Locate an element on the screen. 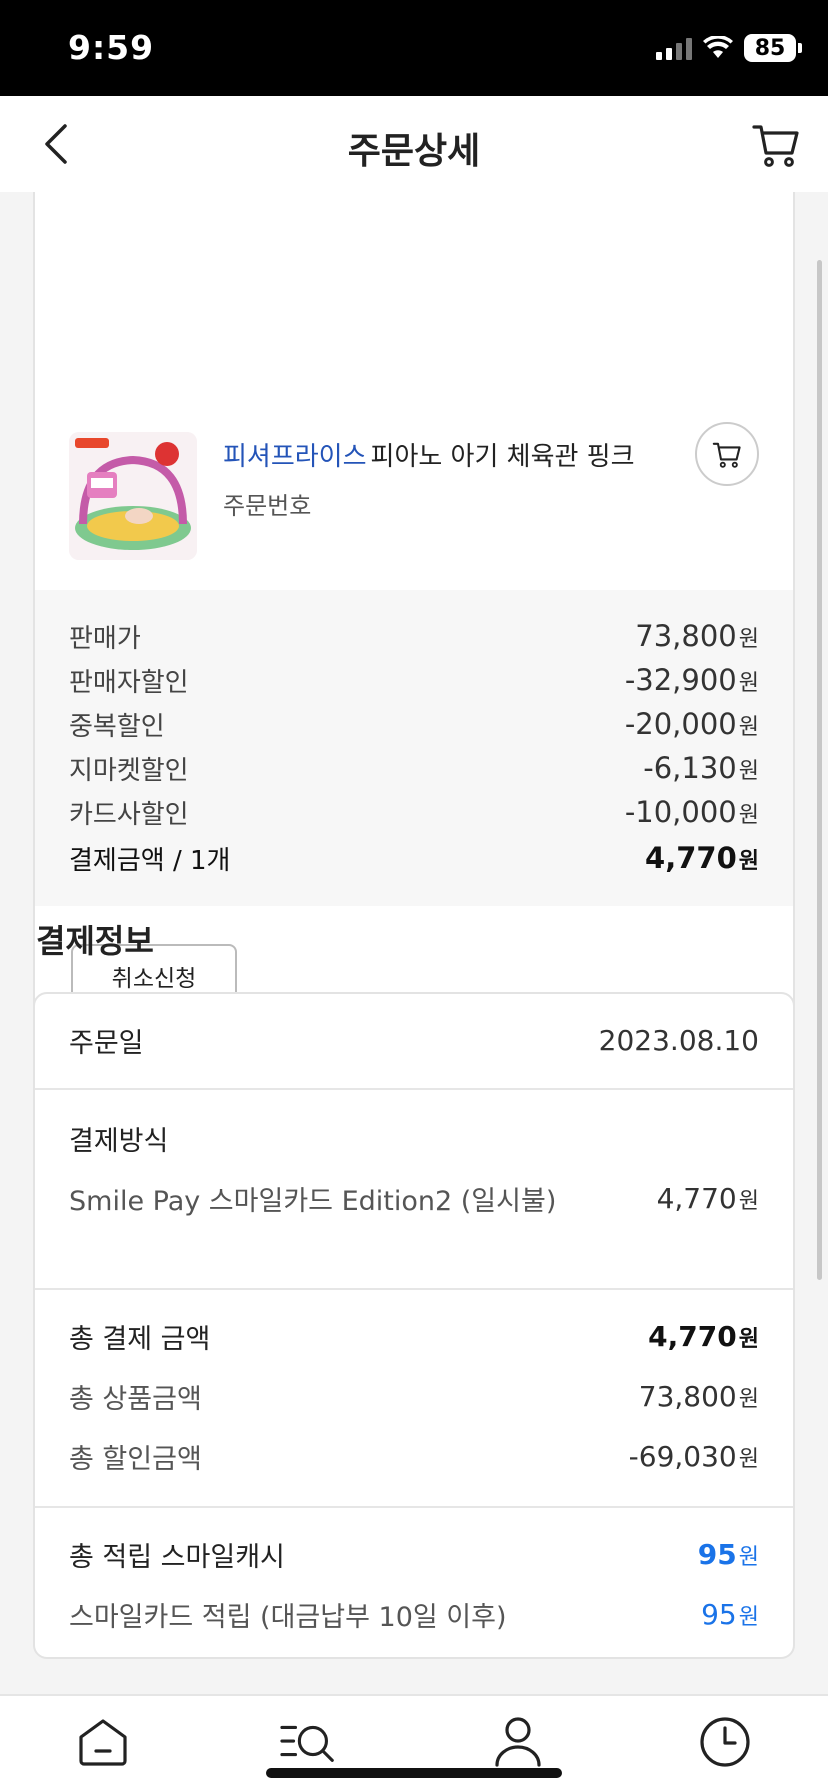 The image size is (828, 1792). price-row: 카드사할인 -10,000원 is located at coordinates (414, 812).